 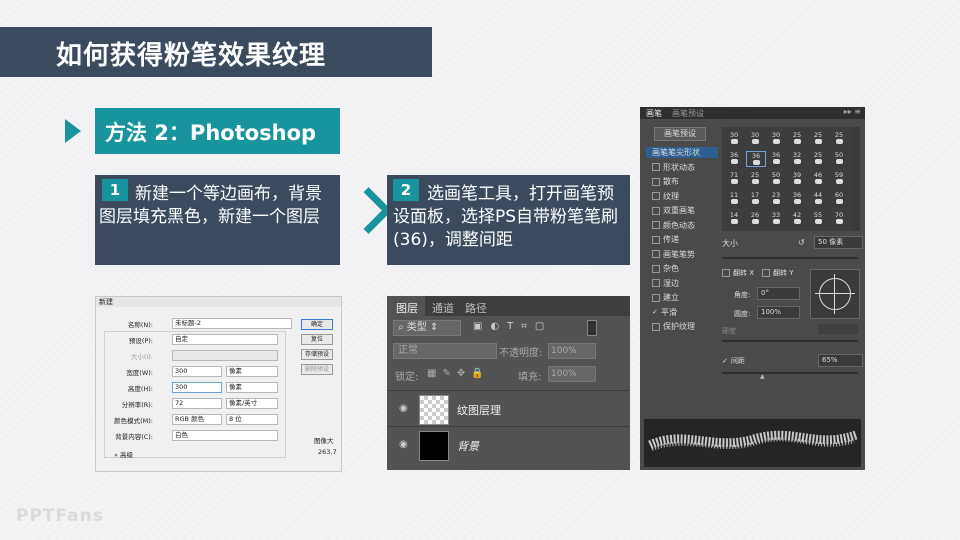 I want to click on width-unit-select: 像素, so click(x=252, y=371).